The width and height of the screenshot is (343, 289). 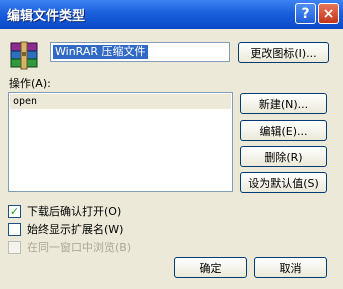 What do you see at coordinates (14, 229) in the screenshot?
I see `show-extension-checkbox` at bounding box center [14, 229].